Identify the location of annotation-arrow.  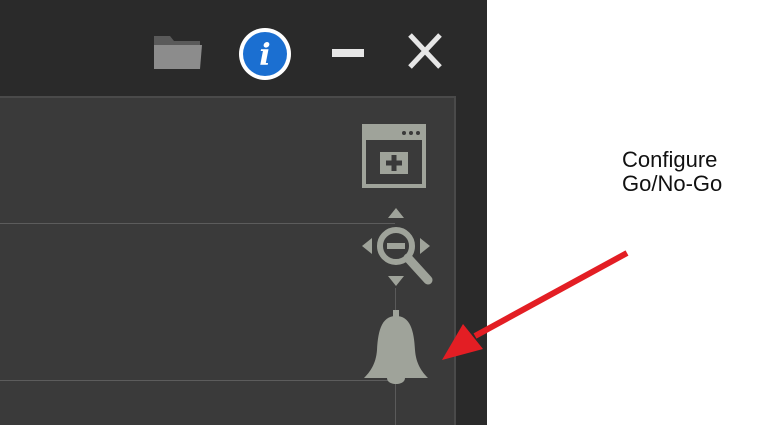
(535, 305).